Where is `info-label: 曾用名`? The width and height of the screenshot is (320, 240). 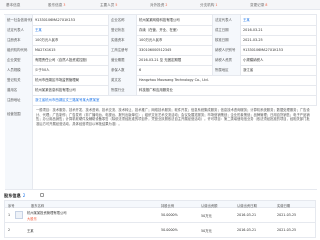 info-label: 曾用名 is located at coordinates (19, 90).